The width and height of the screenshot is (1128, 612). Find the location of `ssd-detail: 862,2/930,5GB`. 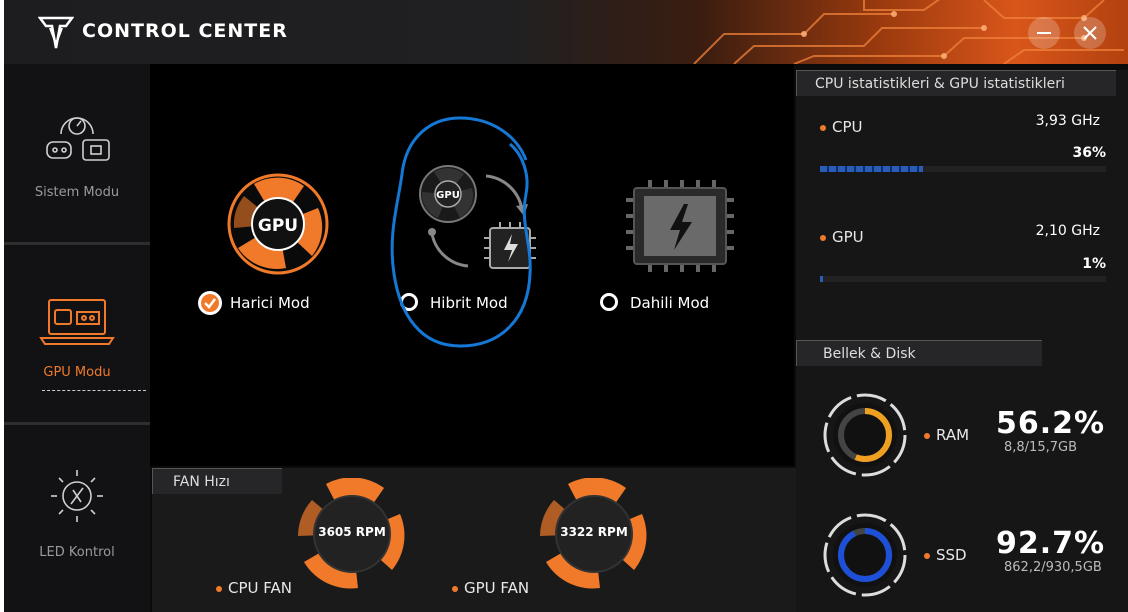

ssd-detail: 862,2/930,5GB is located at coordinates (1053, 567).